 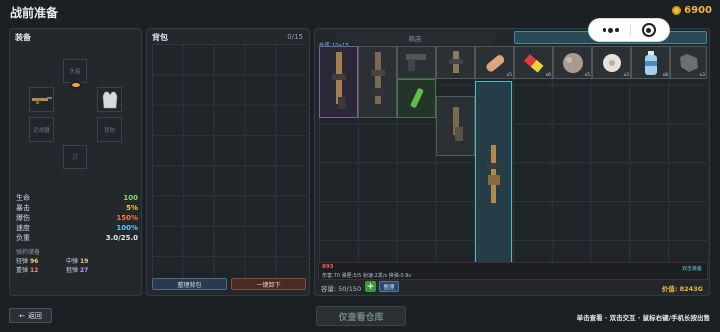 What do you see at coordinates (23, 37) in the screenshot?
I see `equipment-title: 装备` at bounding box center [23, 37].